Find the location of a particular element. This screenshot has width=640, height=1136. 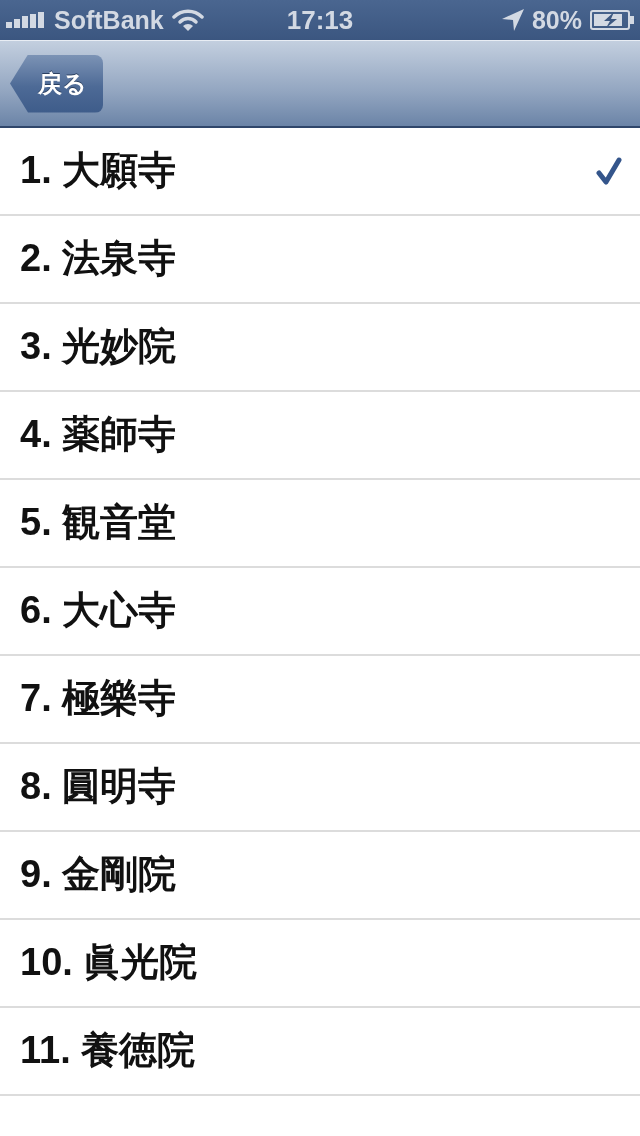

item-label: 5. 観音堂 is located at coordinates (98, 523).